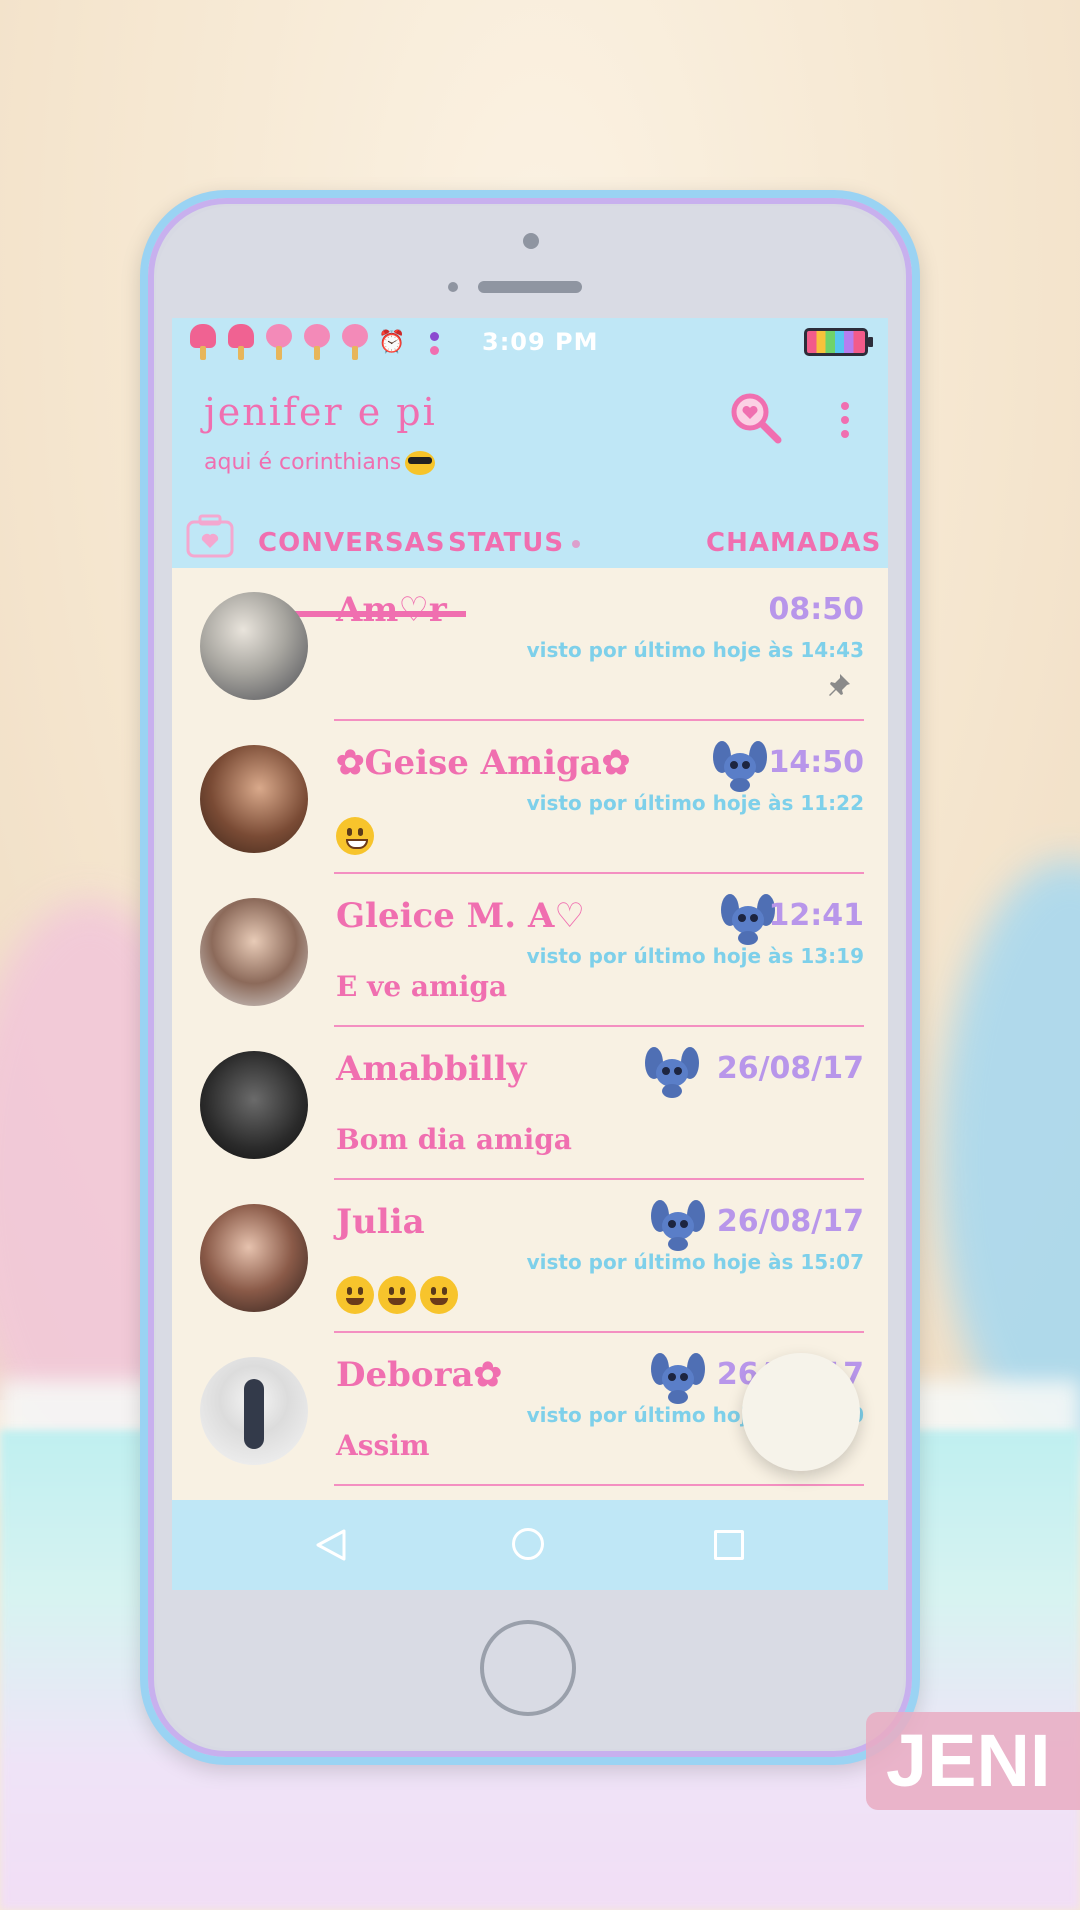 This screenshot has height=1910, width=1080. Describe the element at coordinates (695, 650) in the screenshot. I see `last-seen: visto por último hoje às 14:43` at that location.